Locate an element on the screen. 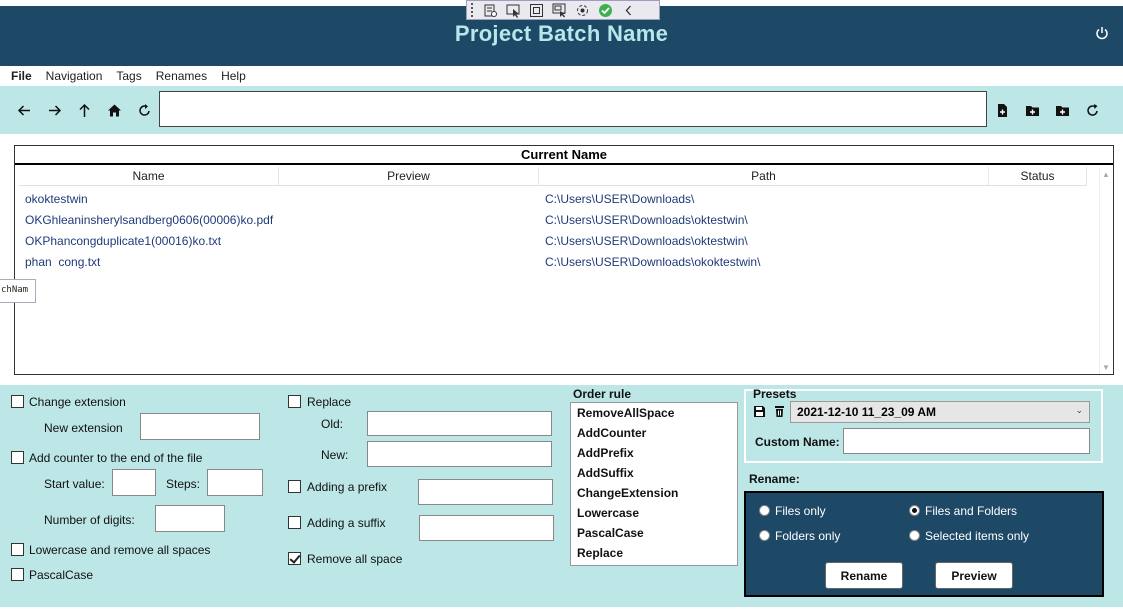  steps-input is located at coordinates (235, 482).